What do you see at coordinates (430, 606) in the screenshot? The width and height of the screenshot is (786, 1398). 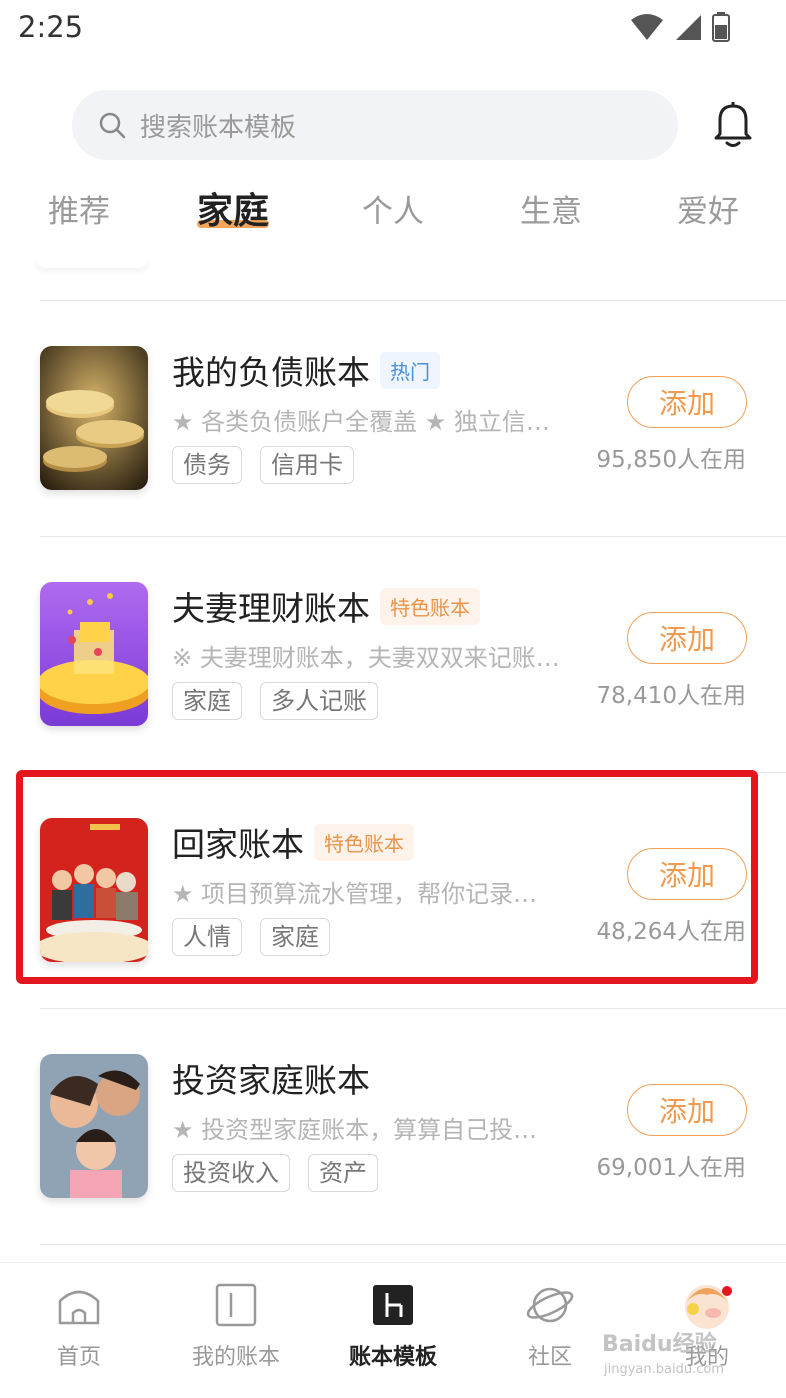 I see `featured-badge: 特色账本` at bounding box center [430, 606].